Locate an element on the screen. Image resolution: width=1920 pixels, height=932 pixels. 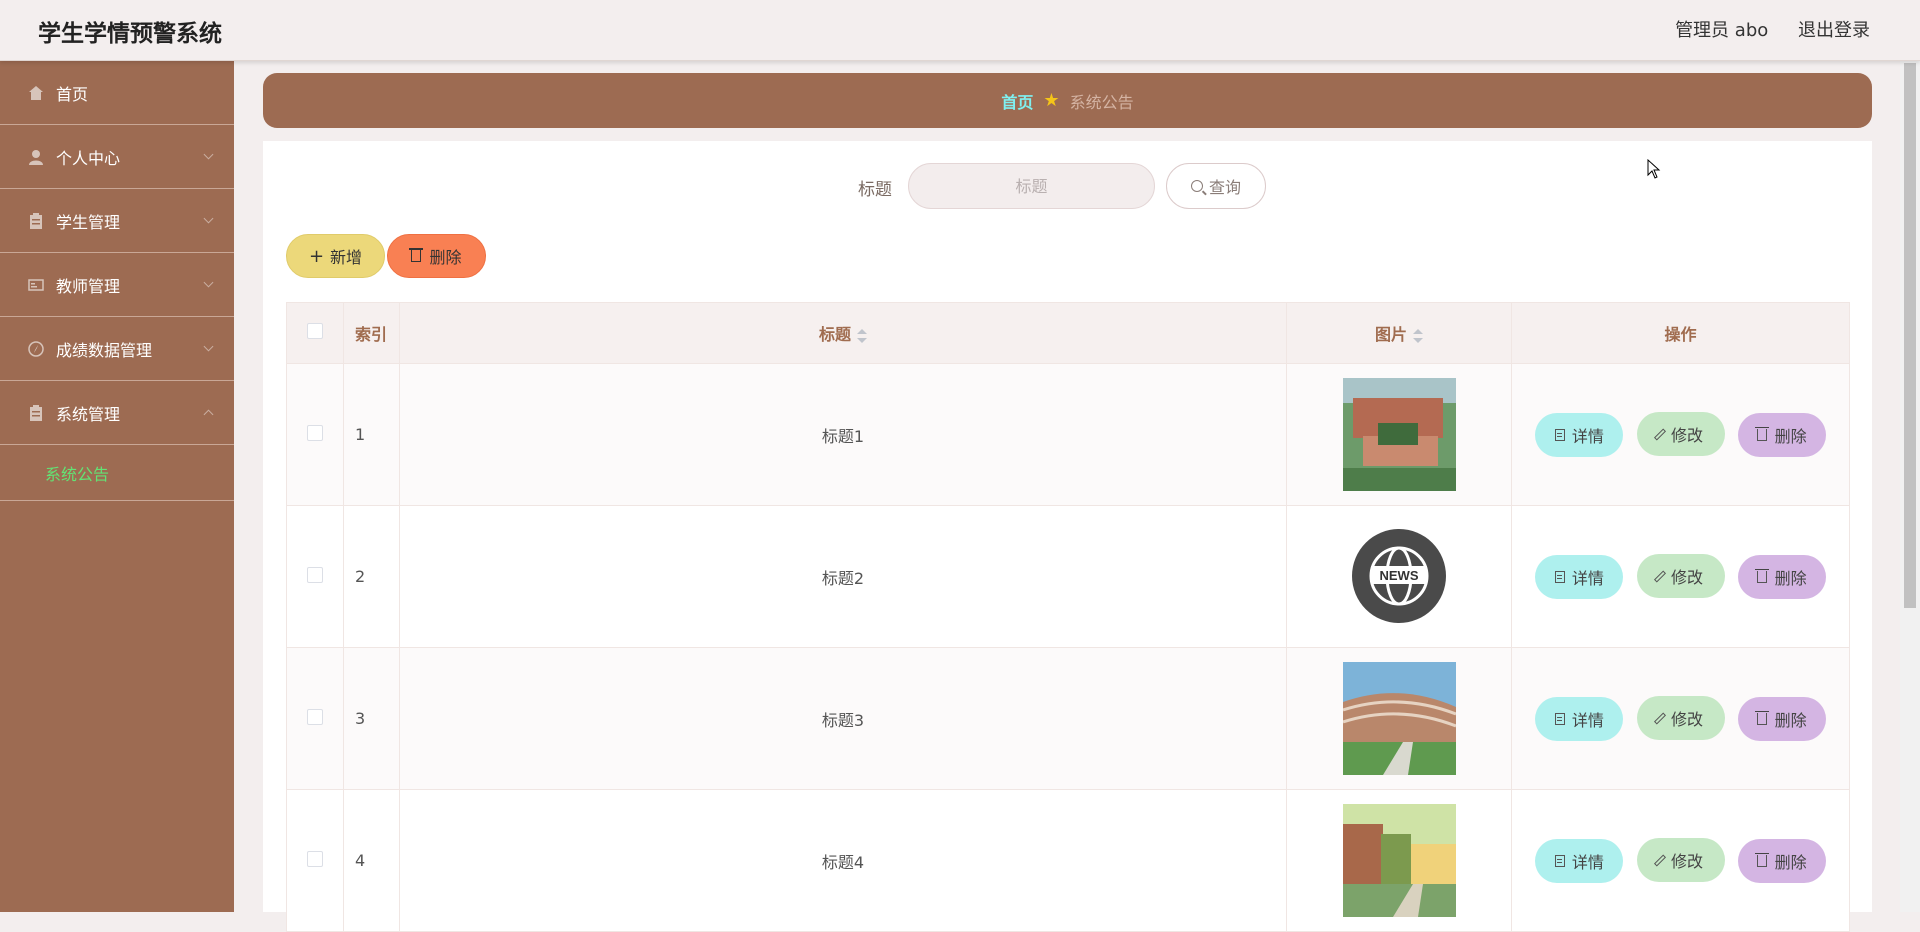
table-row: 3 标题3 详情 修改 删除 is located at coordinates (1068, 718).